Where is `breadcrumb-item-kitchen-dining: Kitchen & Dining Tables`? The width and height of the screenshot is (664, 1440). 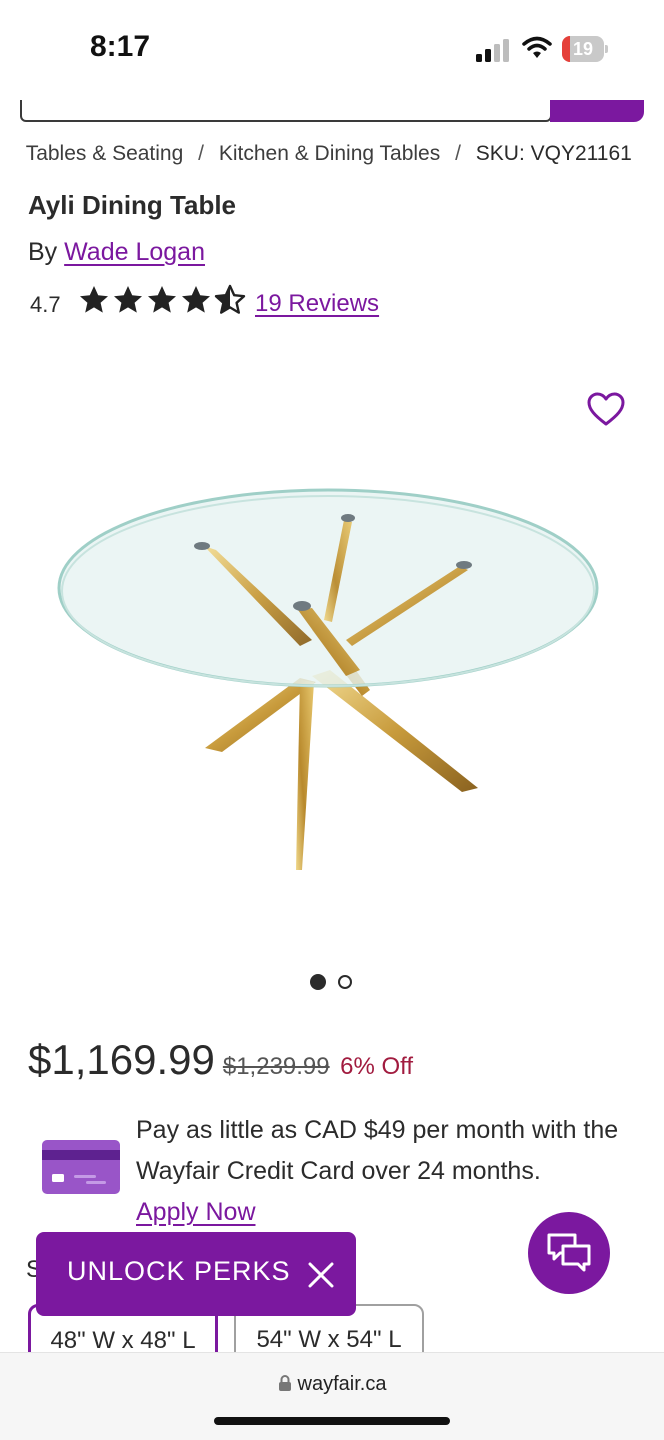
breadcrumb-item-kitchen-dining: Kitchen & Dining Tables is located at coordinates (329, 154).